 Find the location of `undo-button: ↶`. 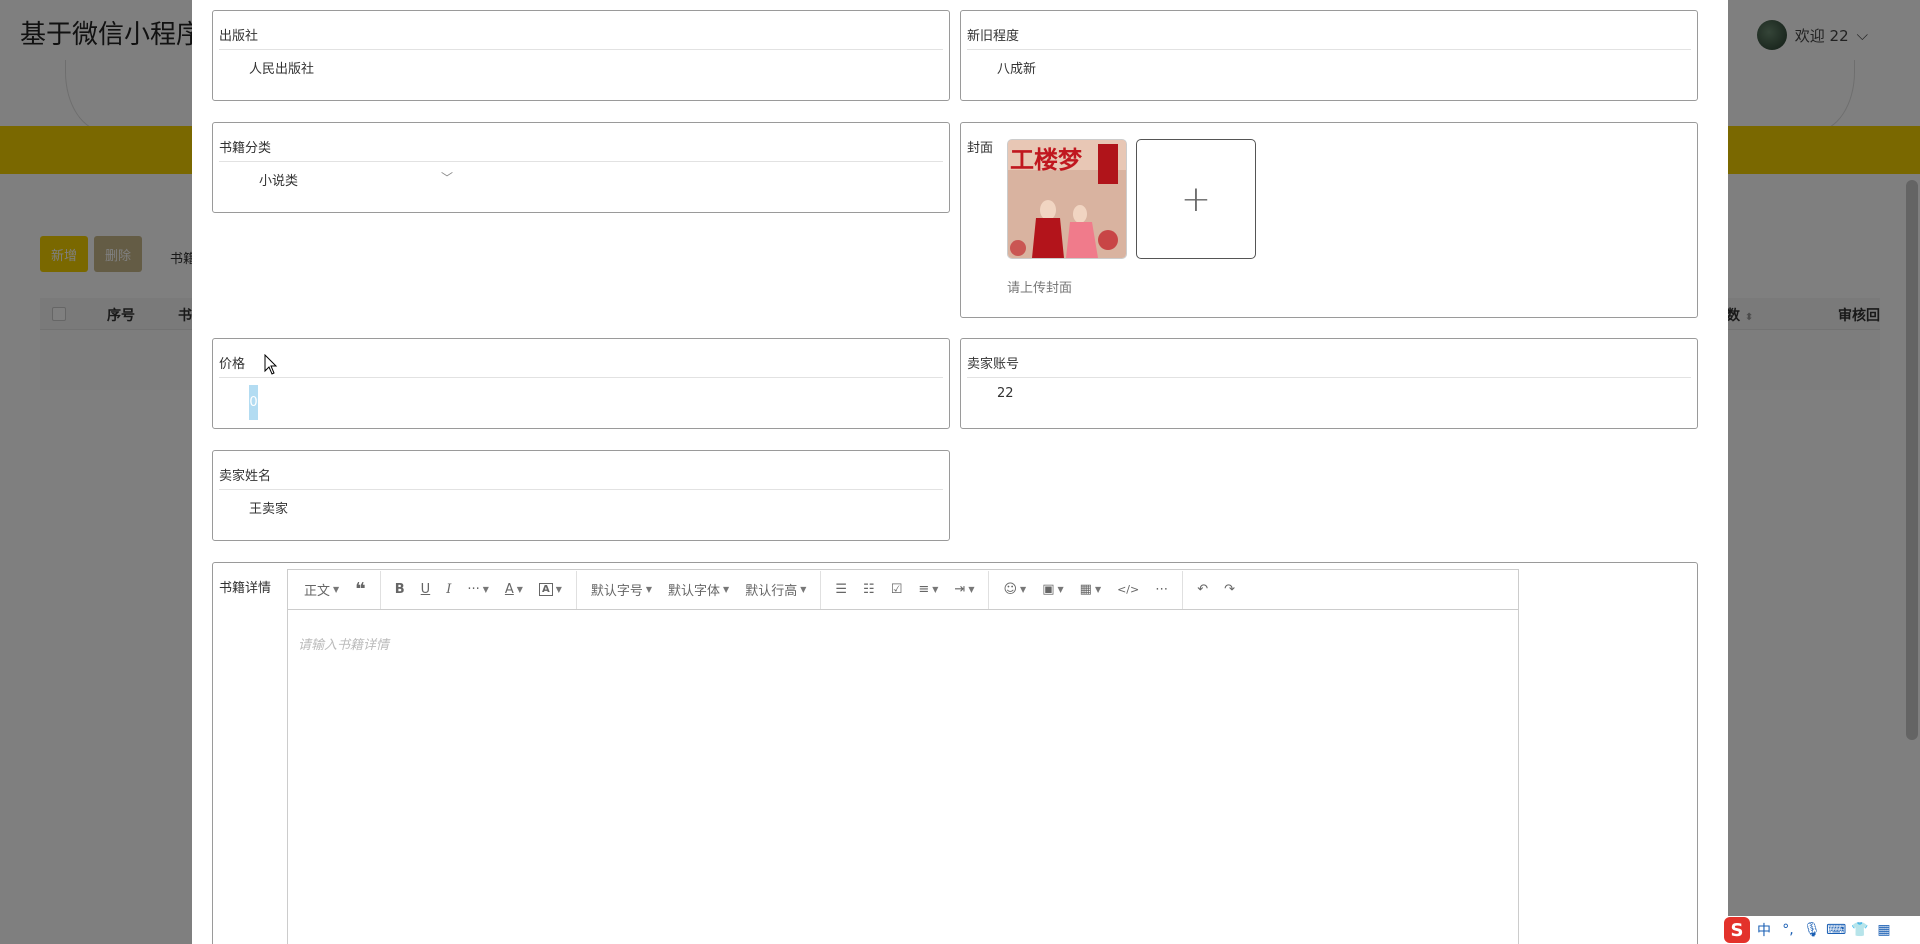

undo-button: ↶ is located at coordinates (1202, 590).